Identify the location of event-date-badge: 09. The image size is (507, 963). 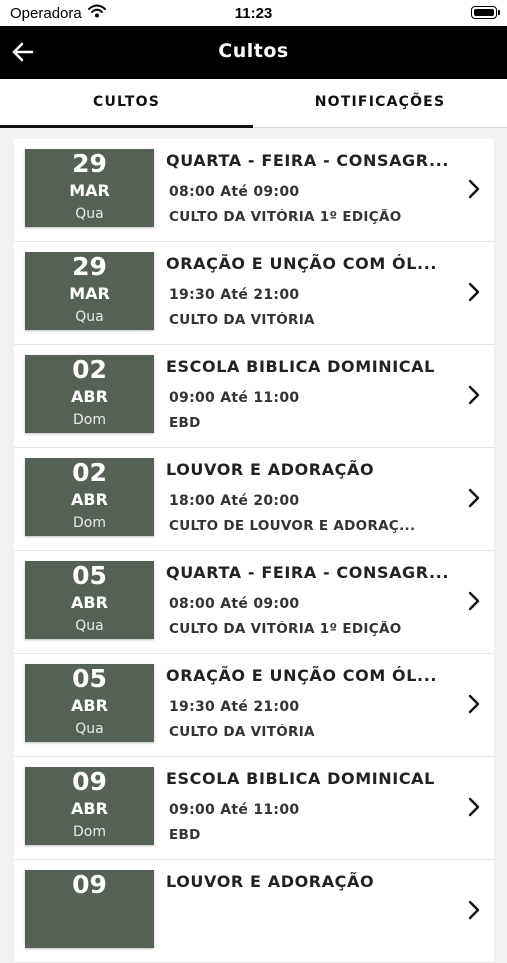
(89, 909).